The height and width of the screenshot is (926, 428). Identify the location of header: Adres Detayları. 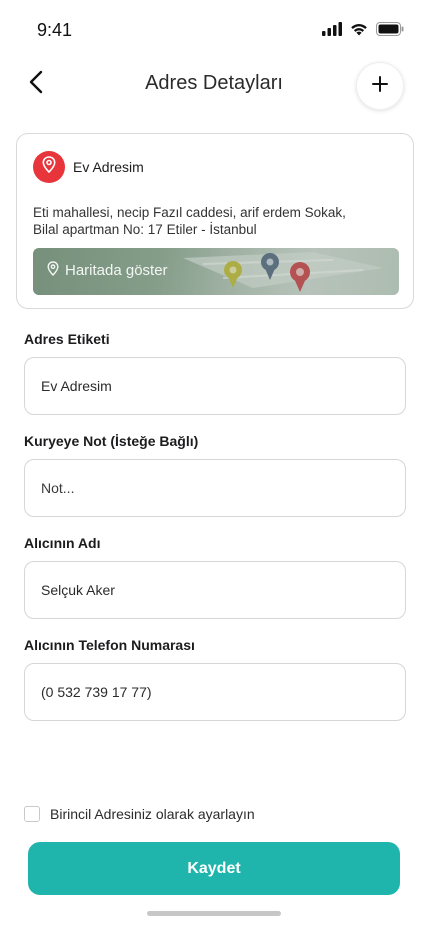
(214, 85).